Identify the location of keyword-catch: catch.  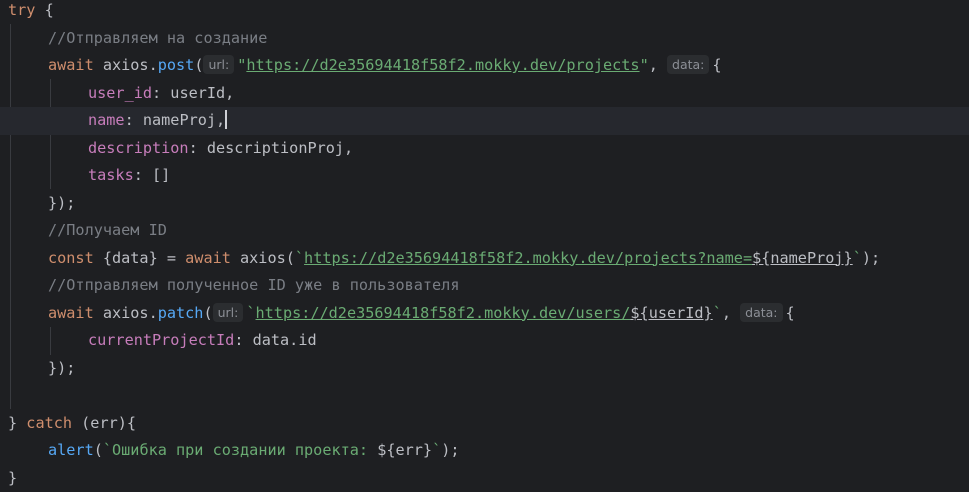
(49, 422).